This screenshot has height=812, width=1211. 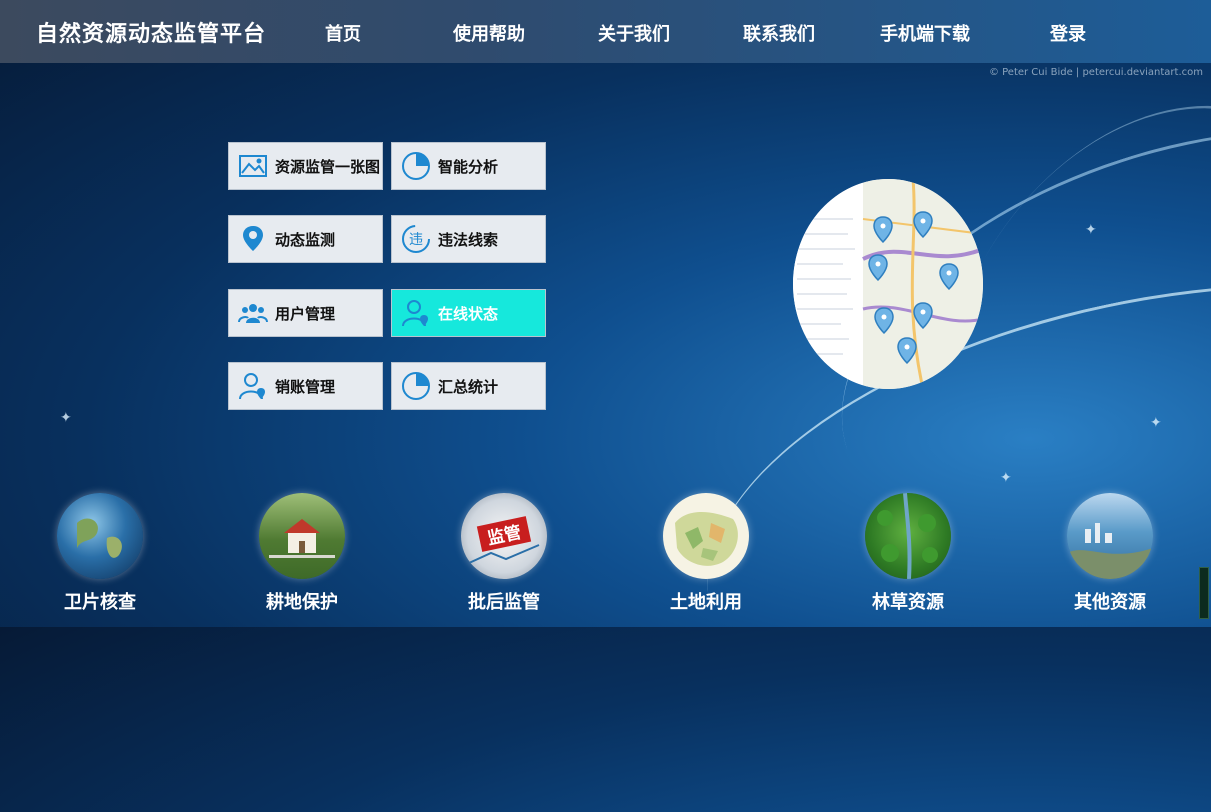 I want to click on tile-label: 用户管理, so click(x=305, y=313).